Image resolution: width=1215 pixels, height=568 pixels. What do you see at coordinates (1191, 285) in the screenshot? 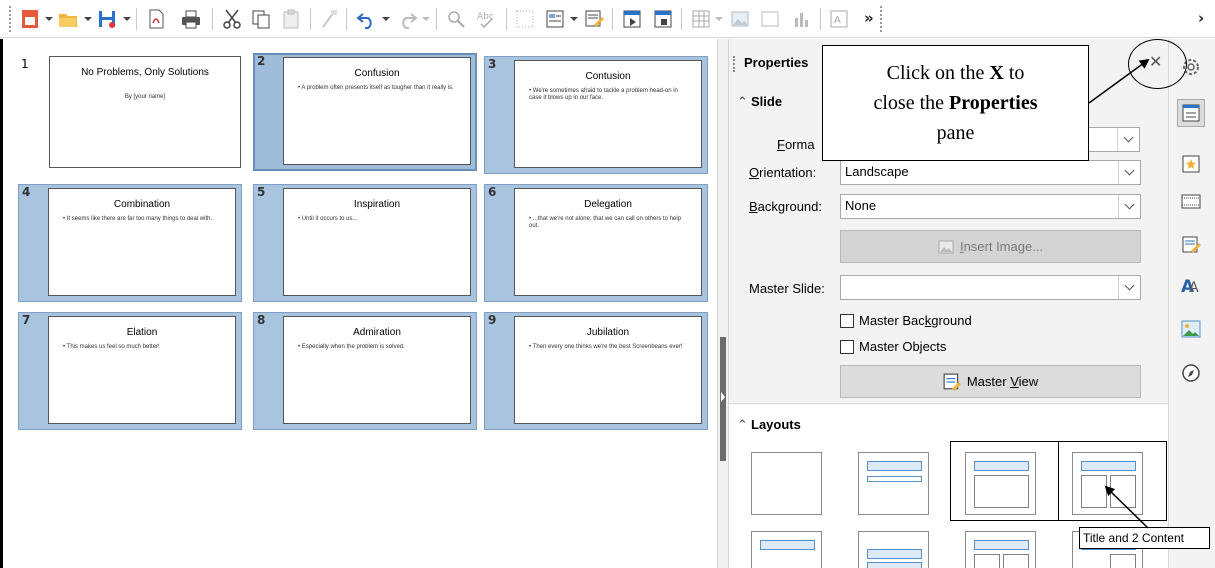
I see `sidebar-styles-icon: AA` at bounding box center [1191, 285].